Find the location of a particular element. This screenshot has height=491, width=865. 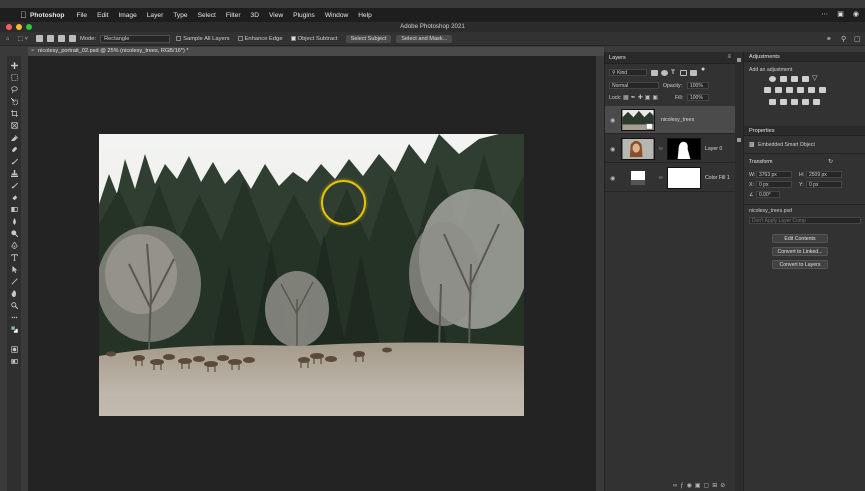

path-selection-tool-icon is located at coordinates (14, 269).